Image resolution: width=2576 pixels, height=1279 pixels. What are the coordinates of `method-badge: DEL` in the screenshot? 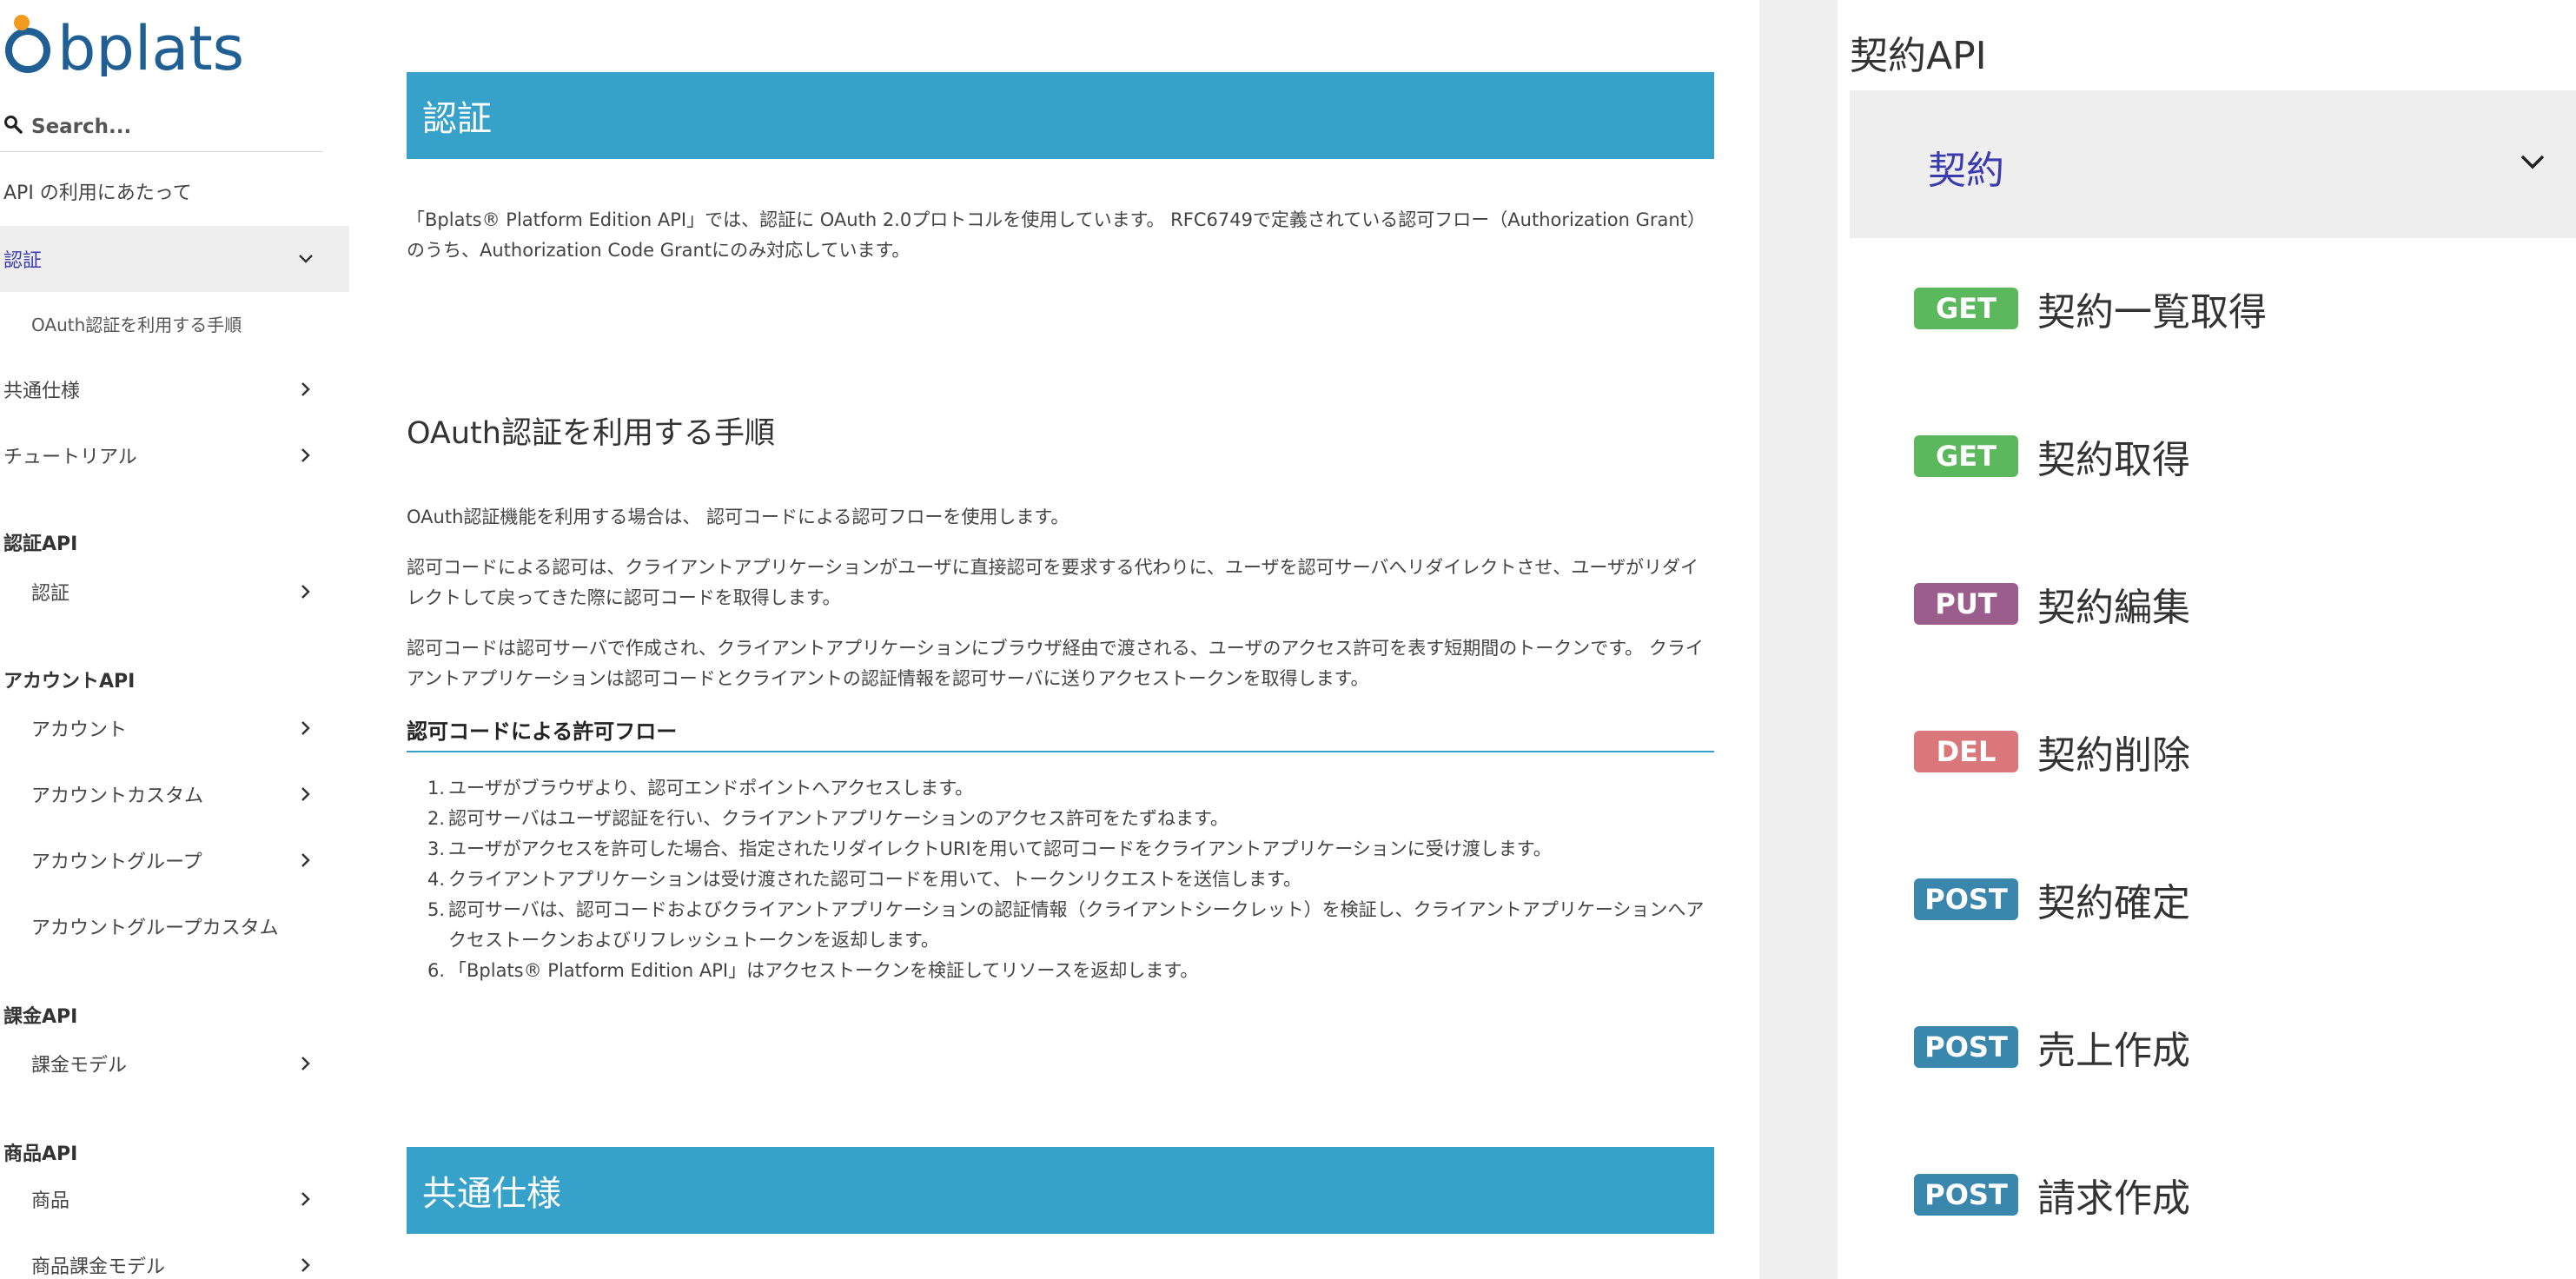 It's located at (1966, 751).